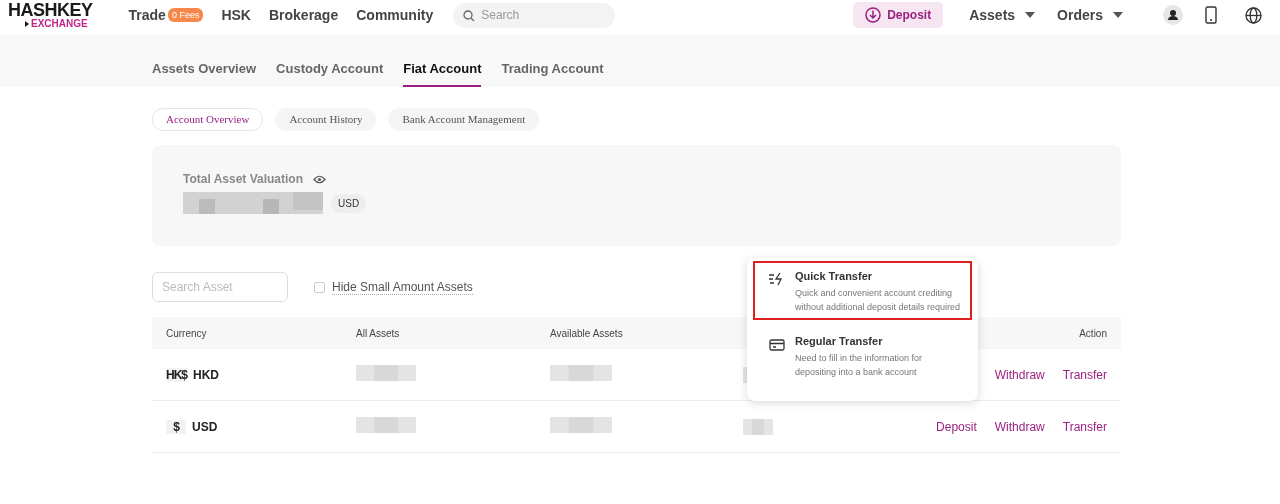 The width and height of the screenshot is (1280, 504). What do you see at coordinates (326, 119) in the screenshot?
I see `sub-tab: Account History` at bounding box center [326, 119].